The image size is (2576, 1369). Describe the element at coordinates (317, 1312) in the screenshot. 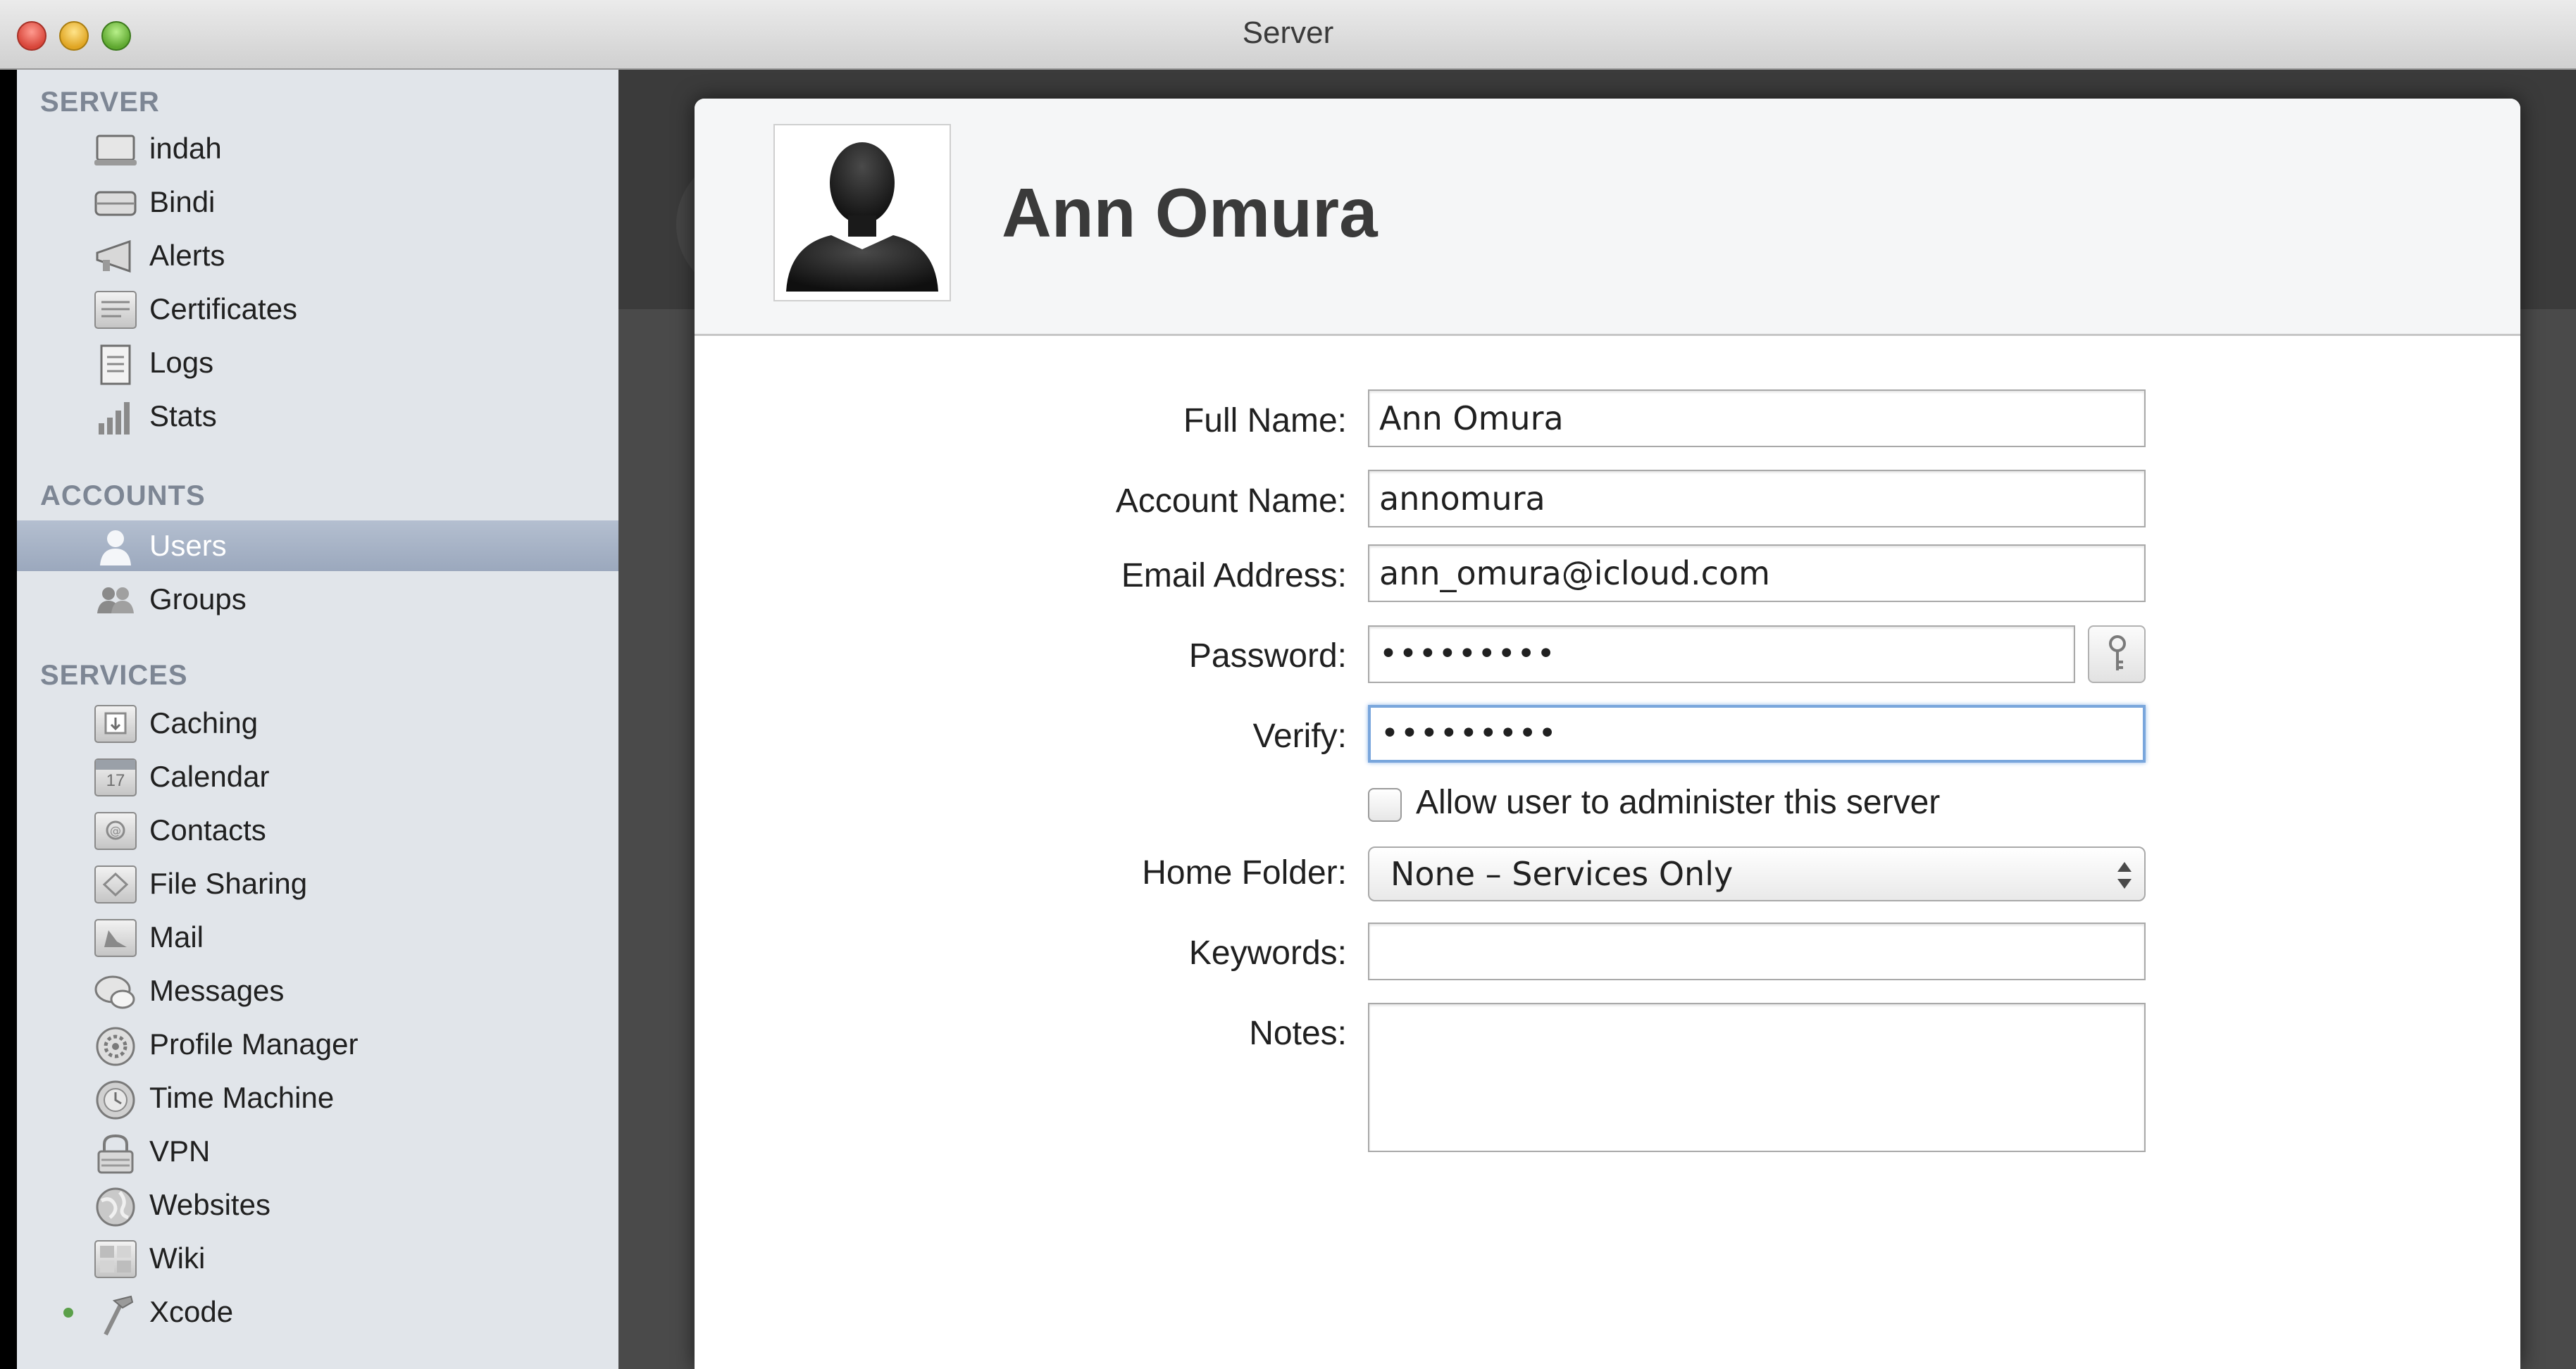

I see `sidebar-item-xcode: Xcode` at that location.